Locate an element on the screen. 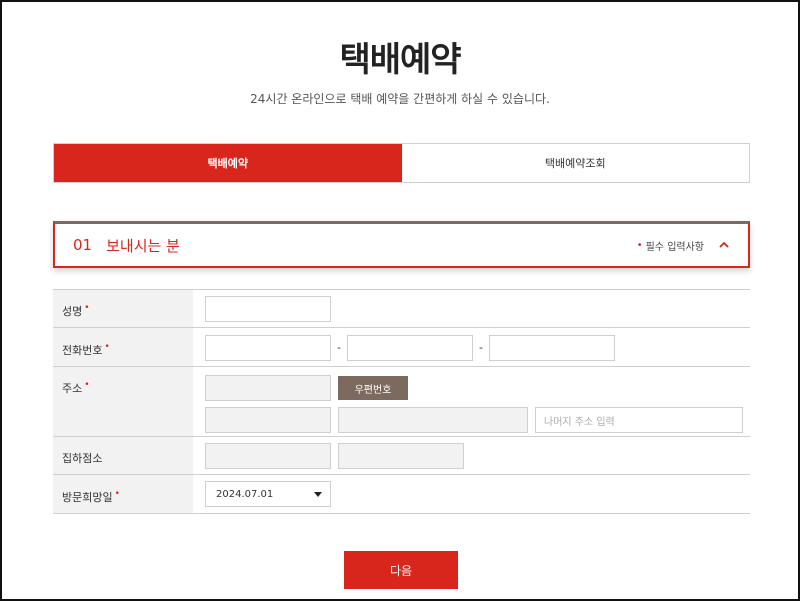 The height and width of the screenshot is (601, 800). visit-date-select: 2024.07.01 is located at coordinates (268, 494).